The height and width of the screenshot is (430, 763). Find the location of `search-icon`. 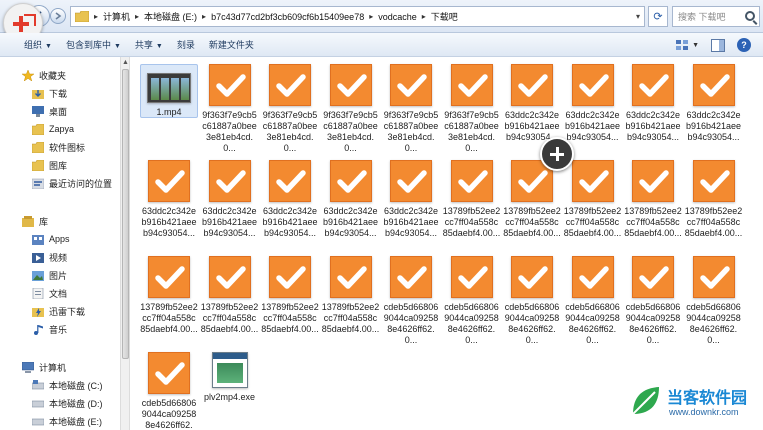

search-icon is located at coordinates (750, 16).